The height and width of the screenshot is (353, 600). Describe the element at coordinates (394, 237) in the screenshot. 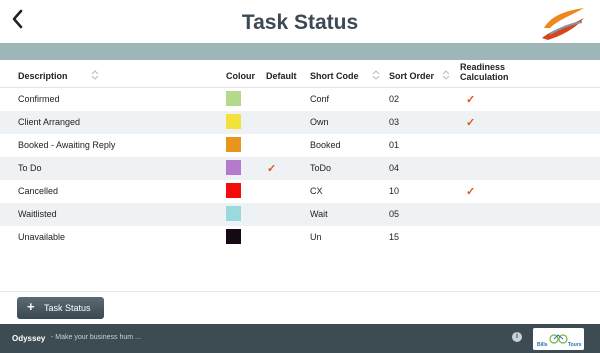

I see `cell-sort-order: 15` at that location.